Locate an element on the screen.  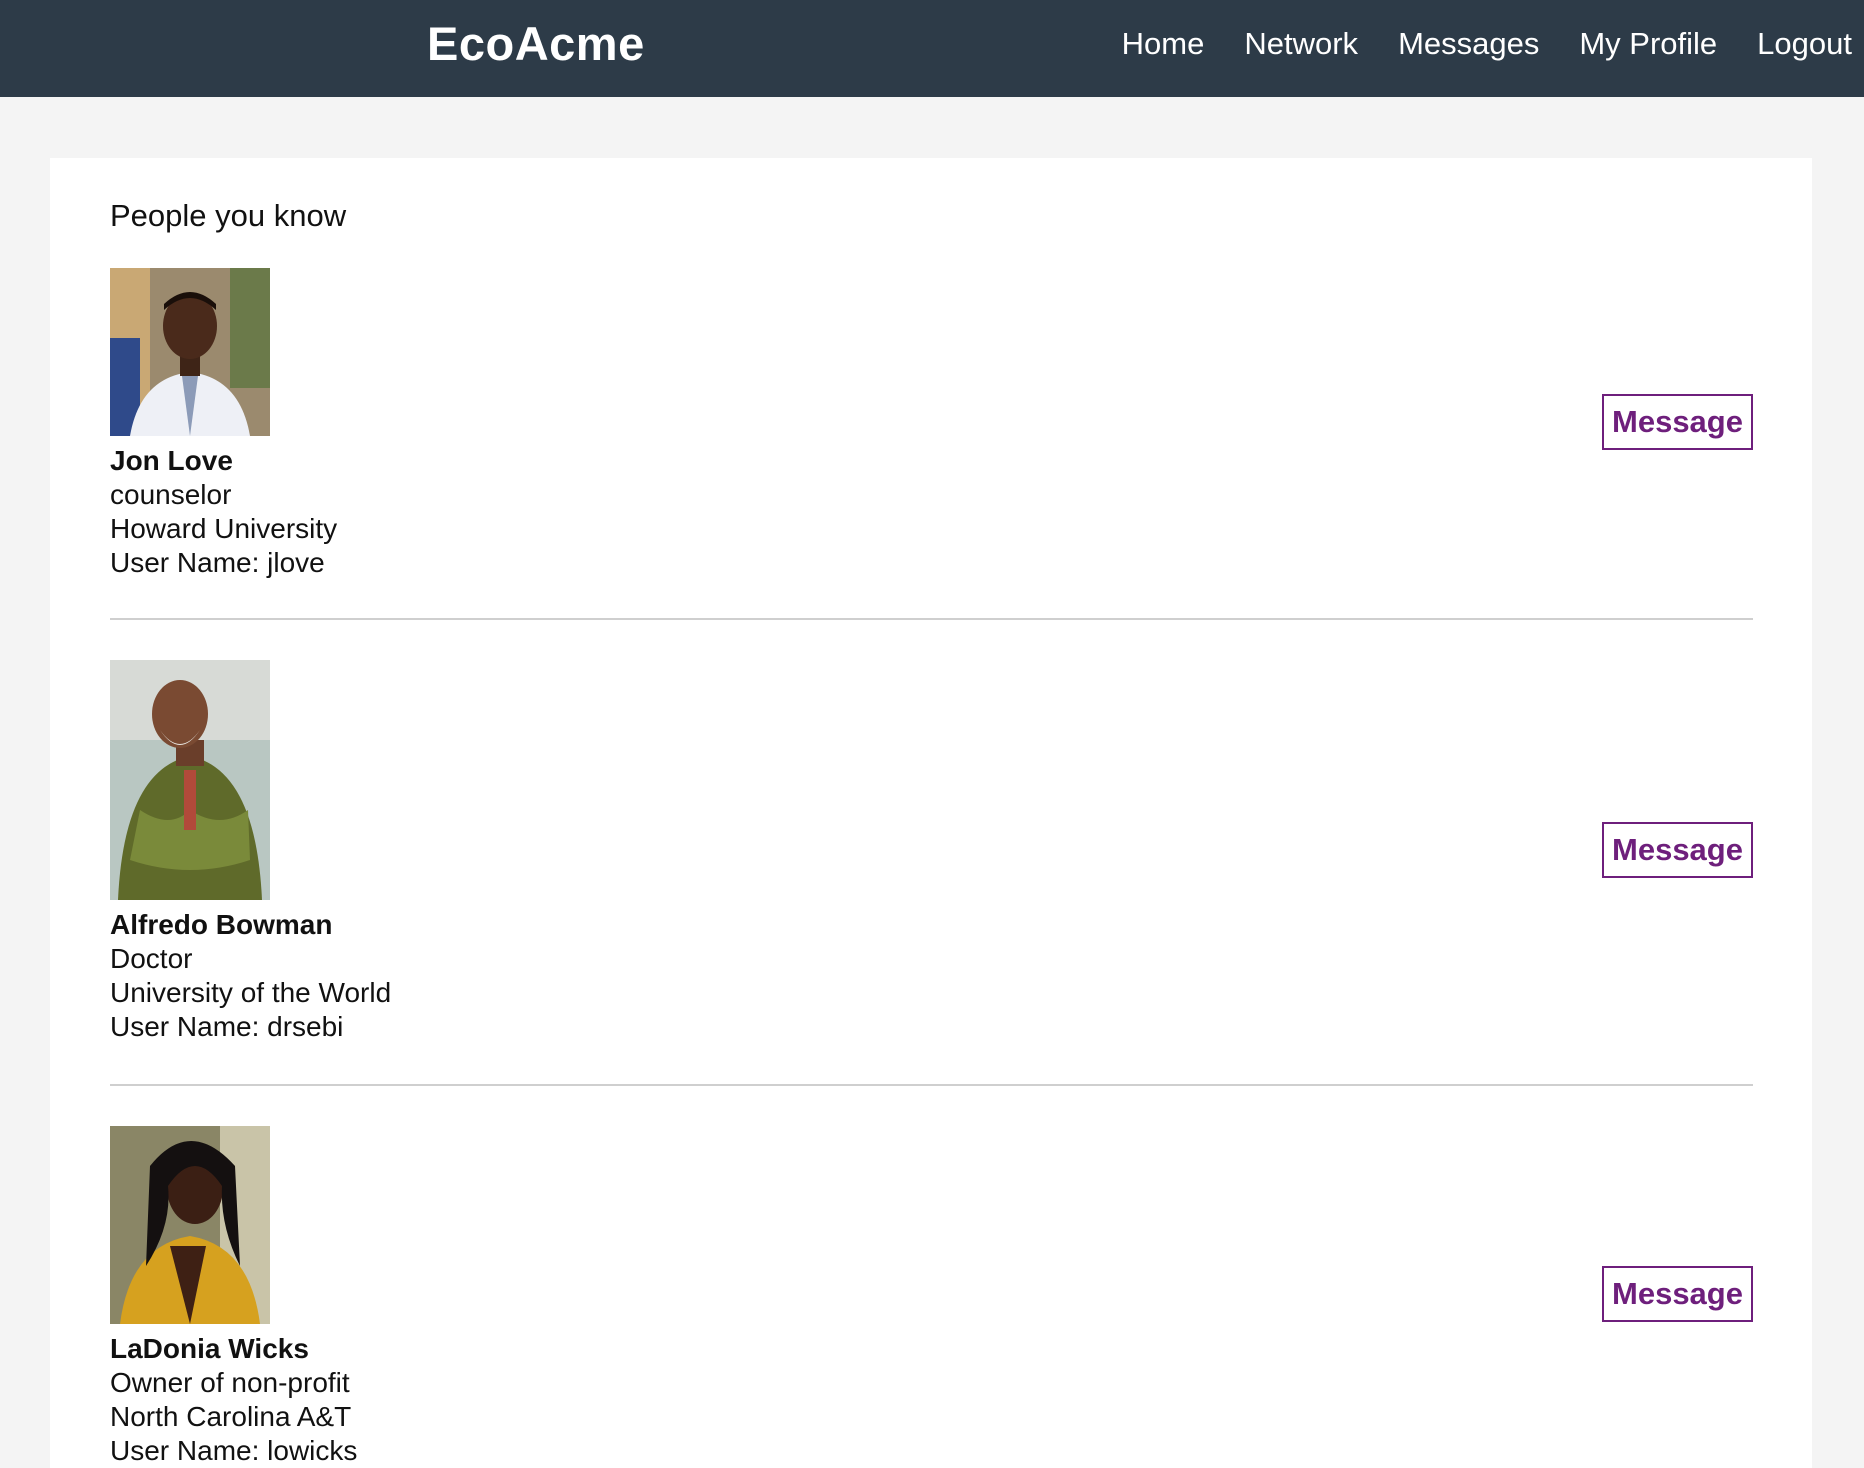
main-nav: Home Network Messages My Profile Logout is located at coordinates (1487, 44).